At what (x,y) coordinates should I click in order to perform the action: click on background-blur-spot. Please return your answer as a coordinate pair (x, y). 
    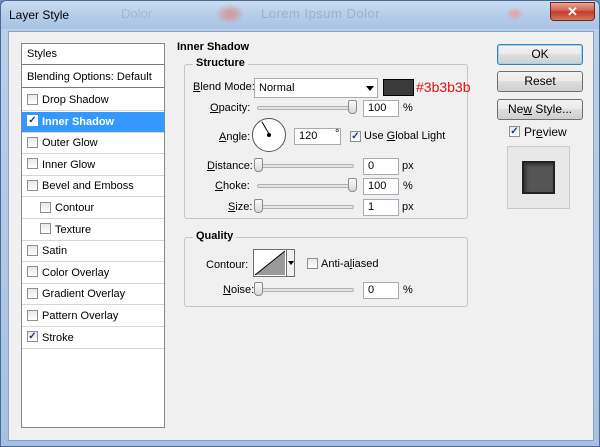
    Looking at the image, I should click on (515, 14).